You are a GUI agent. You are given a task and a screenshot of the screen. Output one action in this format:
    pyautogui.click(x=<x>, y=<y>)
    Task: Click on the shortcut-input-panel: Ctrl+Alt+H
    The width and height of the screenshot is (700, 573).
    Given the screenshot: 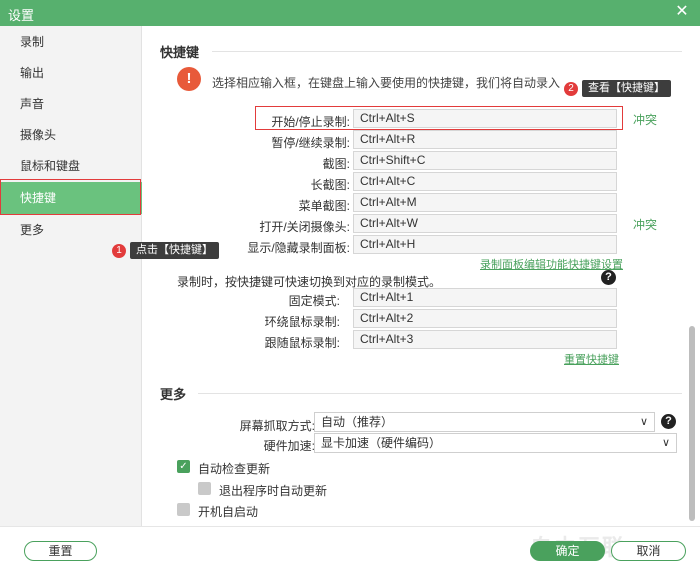 What is the action you would take?
    pyautogui.click(x=485, y=244)
    